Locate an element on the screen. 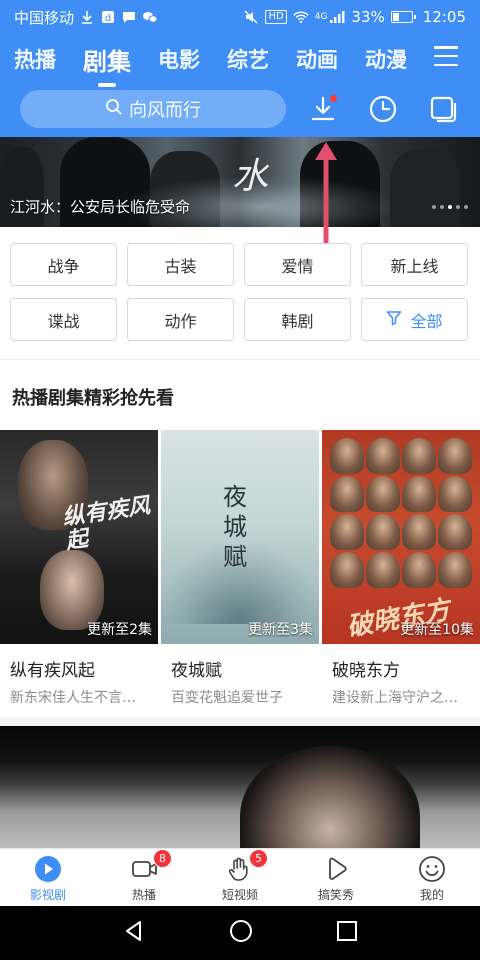  smiley-icon is located at coordinates (432, 869).